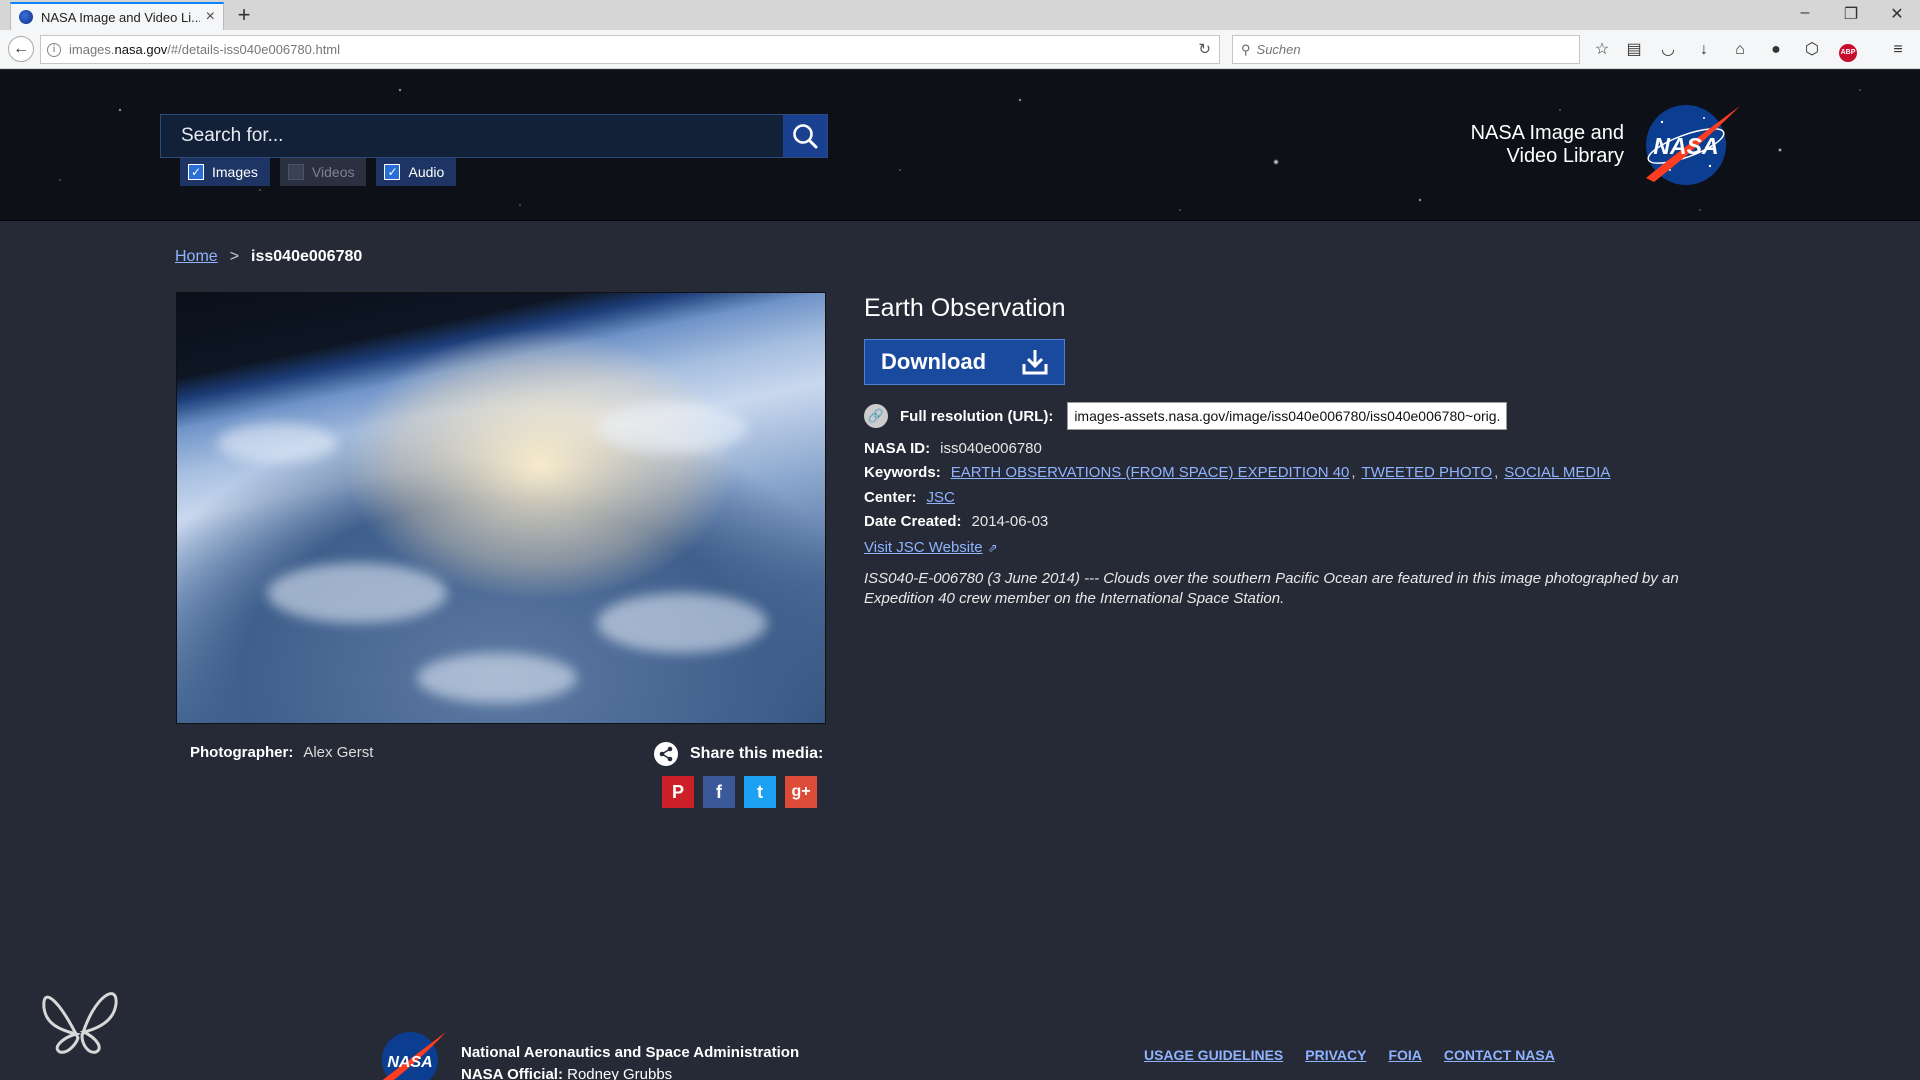 This screenshot has height=1080, width=1920. I want to click on close-icon: ×, so click(210, 17).